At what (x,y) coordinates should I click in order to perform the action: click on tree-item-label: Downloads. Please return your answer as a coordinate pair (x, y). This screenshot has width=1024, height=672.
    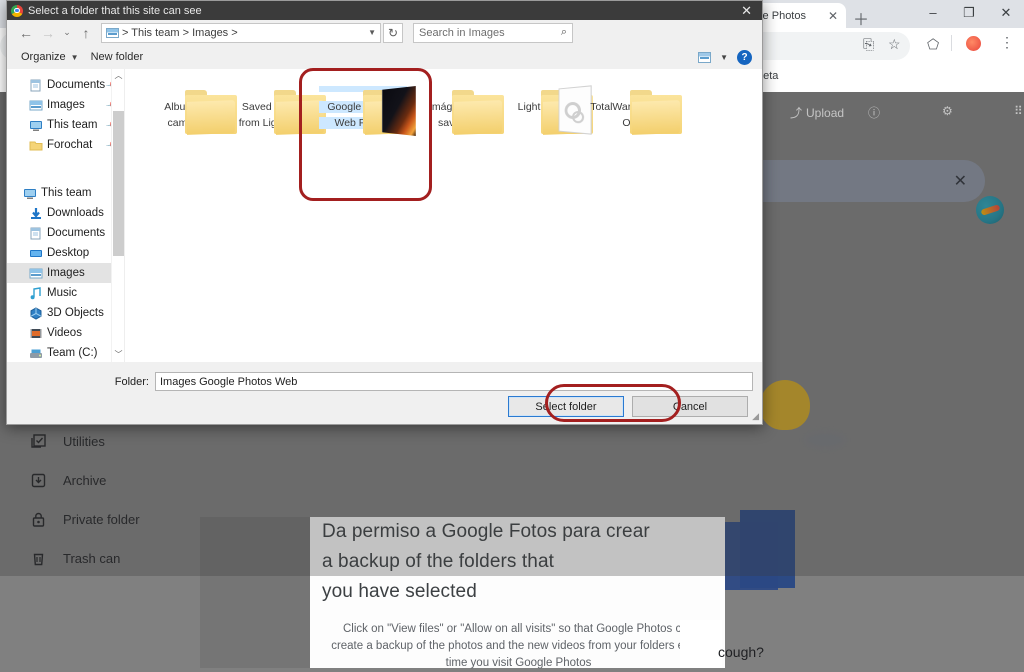
    Looking at the image, I should click on (75, 213).